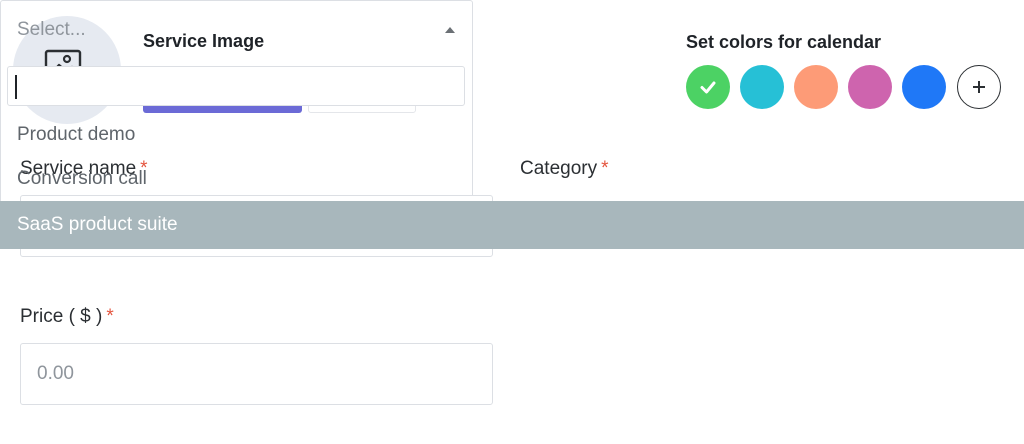 This screenshot has width=1024, height=444. Describe the element at coordinates (16, 87) in the screenshot. I see `text-cursor` at that location.